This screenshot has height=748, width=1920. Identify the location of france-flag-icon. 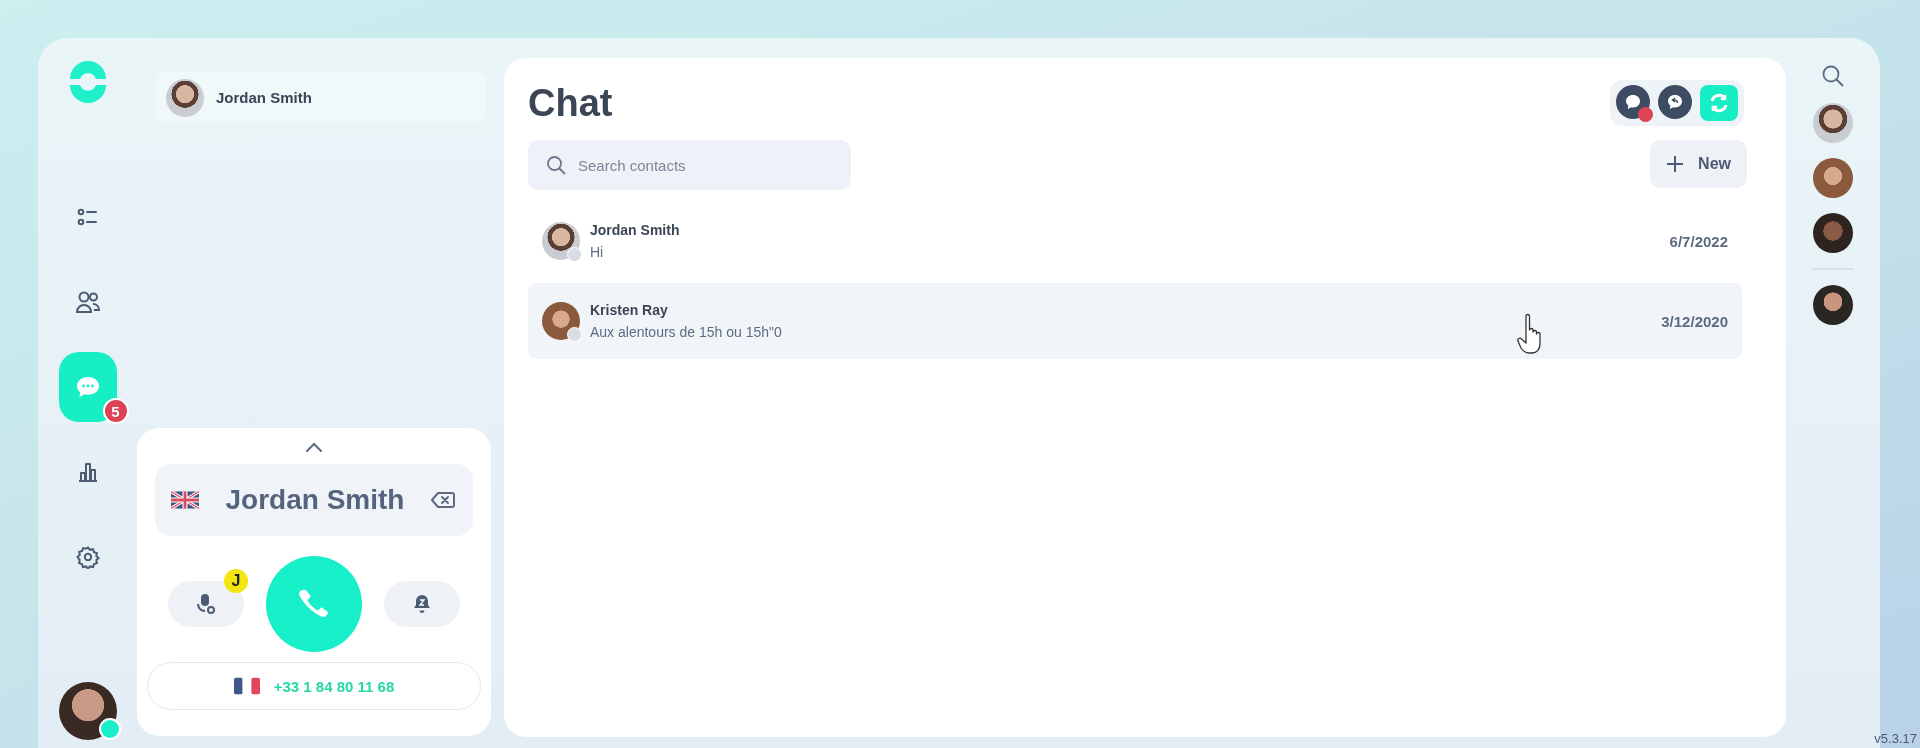
(246, 686).